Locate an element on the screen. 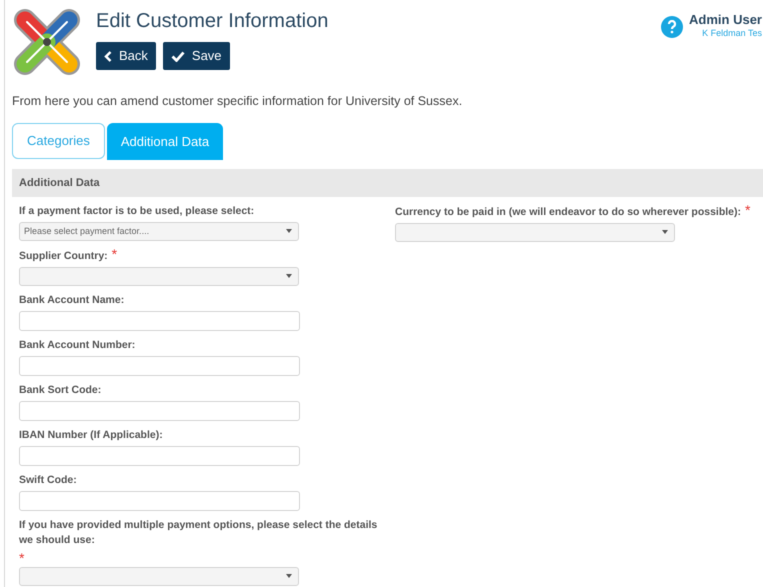 This screenshot has height=587, width=763. checkmark-icon is located at coordinates (177, 56).